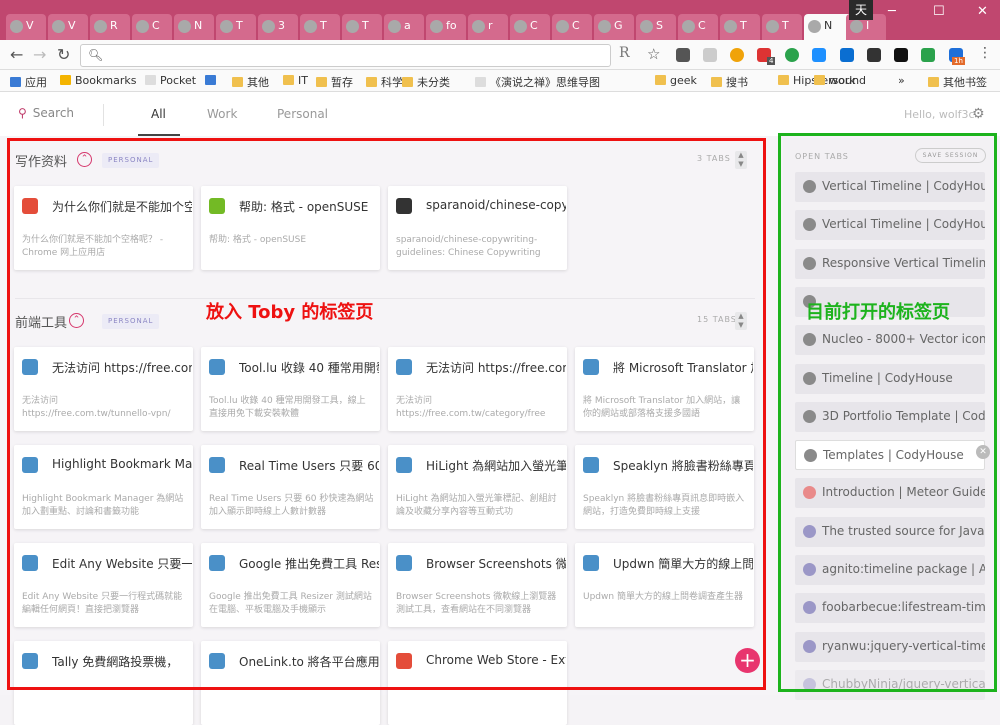 The height and width of the screenshot is (725, 1000). Describe the element at coordinates (901, 55) in the screenshot. I see `sendto-extension-icon` at that location.